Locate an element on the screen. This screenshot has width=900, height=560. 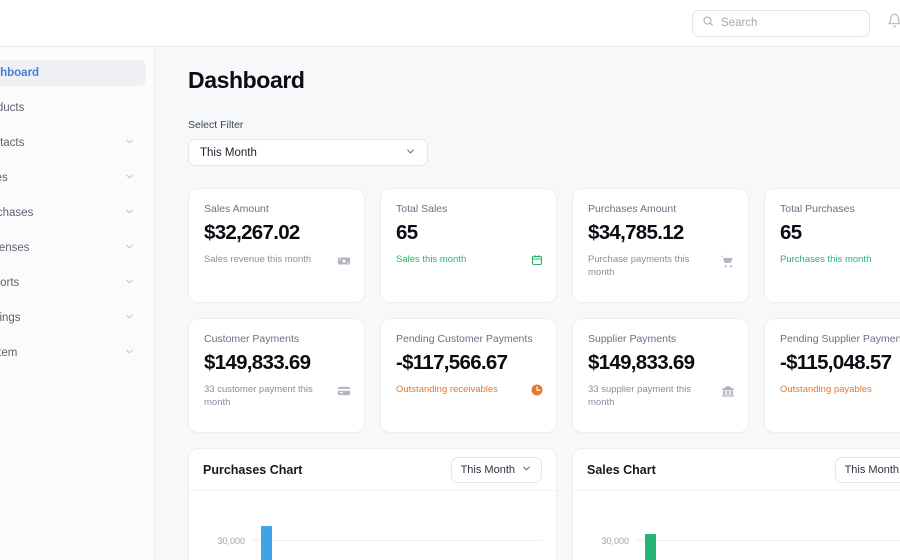
stat-card-value: 65 is located at coordinates (791, 232).